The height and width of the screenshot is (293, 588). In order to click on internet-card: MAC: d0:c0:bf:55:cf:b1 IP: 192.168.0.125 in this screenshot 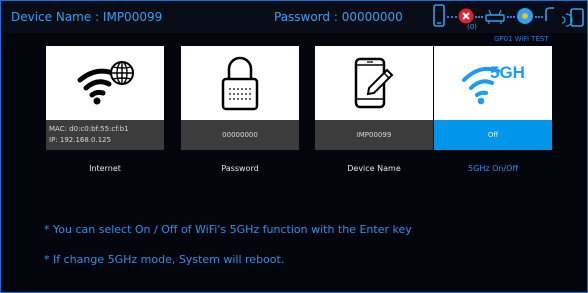, I will do `click(105, 98)`.